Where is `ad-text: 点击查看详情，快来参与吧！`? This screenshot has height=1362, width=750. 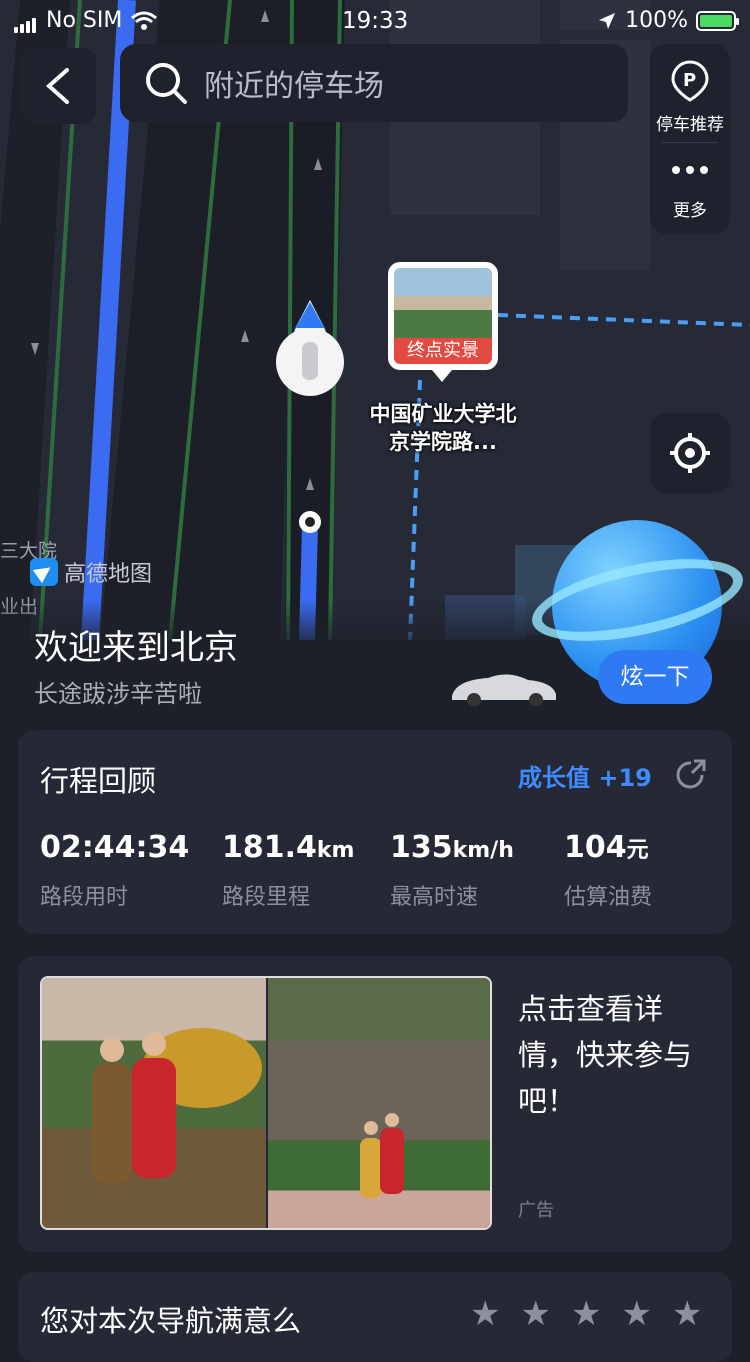
ad-text: 点击查看详情，快来参与吧！ is located at coordinates (605, 1055).